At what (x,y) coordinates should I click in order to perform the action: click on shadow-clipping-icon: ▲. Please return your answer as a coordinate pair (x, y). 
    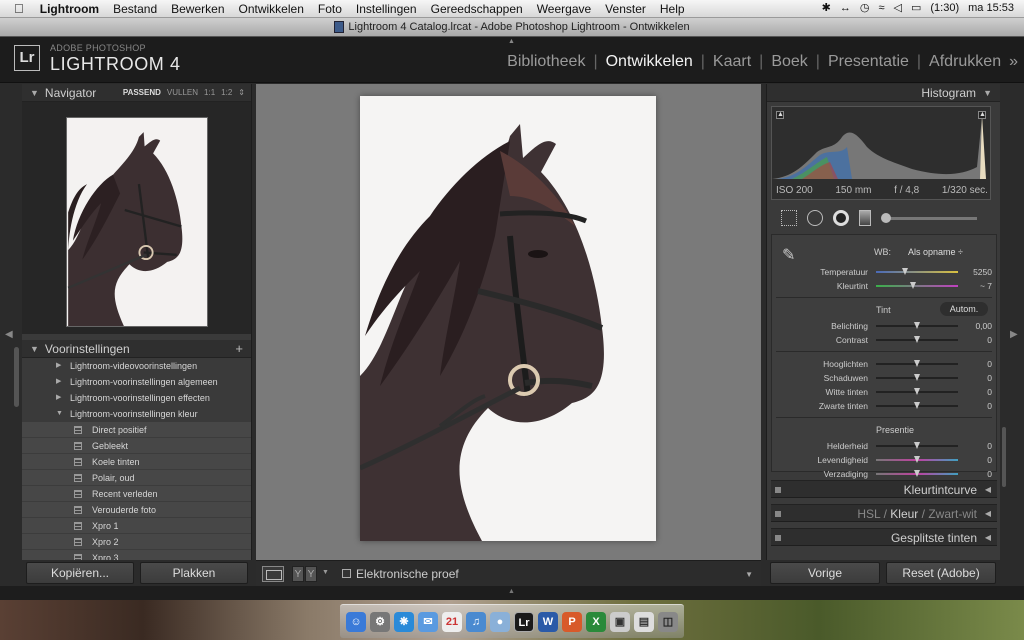
    Looking at the image, I should click on (780, 115).